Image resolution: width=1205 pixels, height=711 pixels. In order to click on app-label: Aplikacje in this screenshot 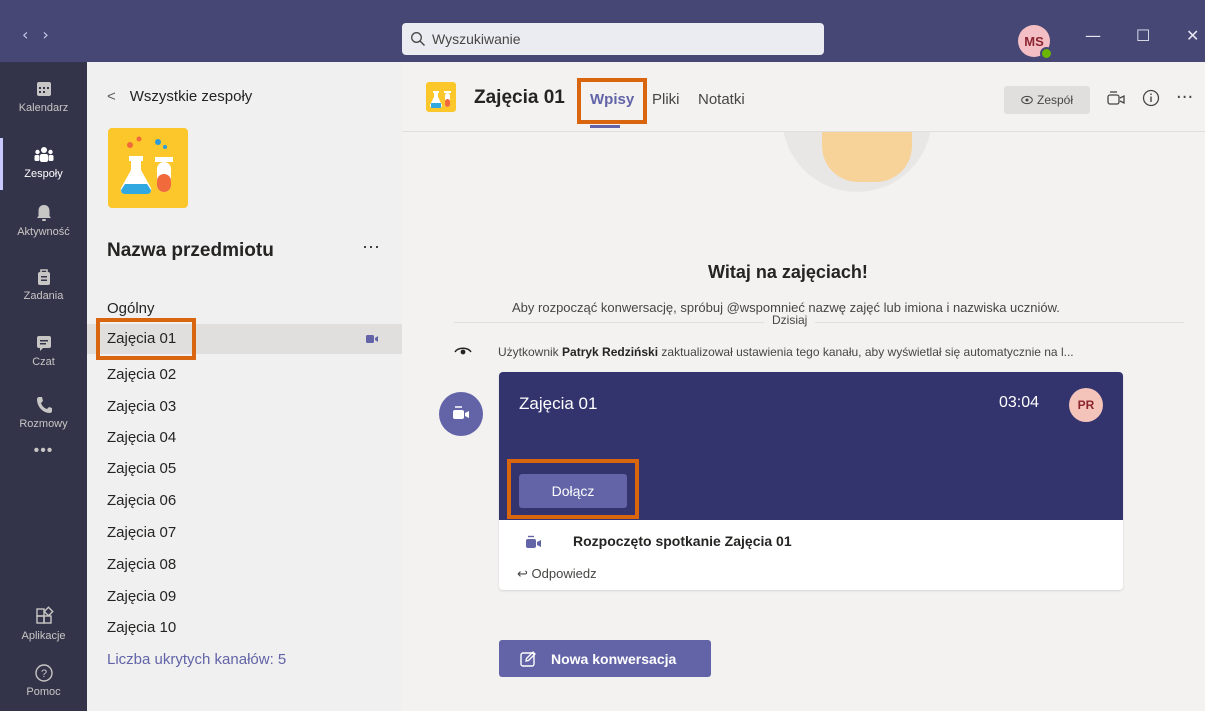, I will do `click(43, 636)`.